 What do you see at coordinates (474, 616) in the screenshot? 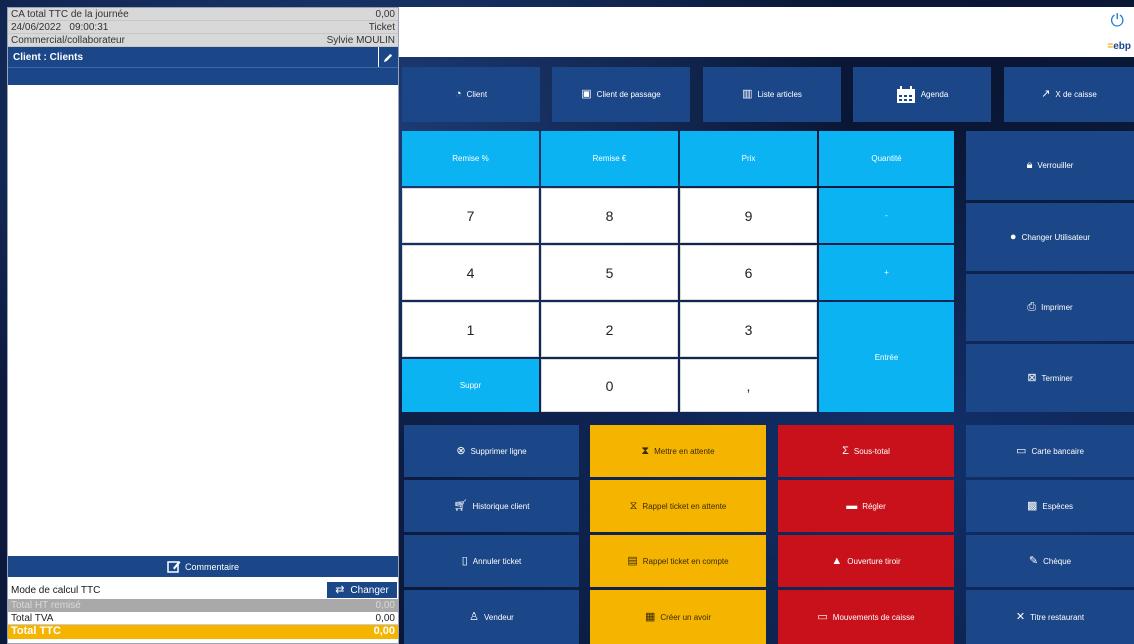
I see `person-icon: ♙` at bounding box center [474, 616].